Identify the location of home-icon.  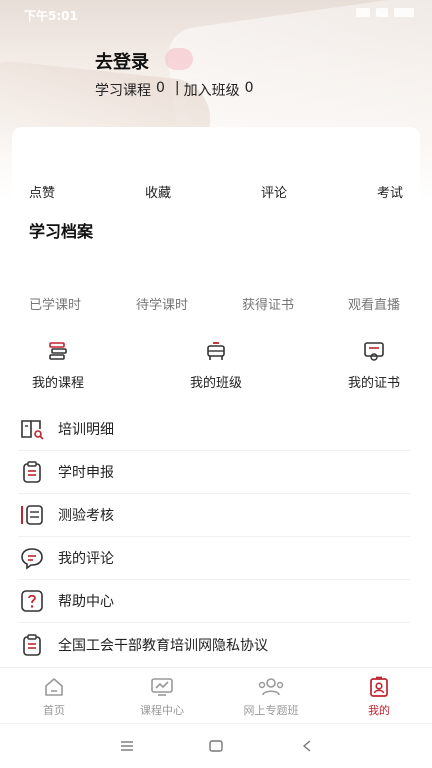
(54, 687).